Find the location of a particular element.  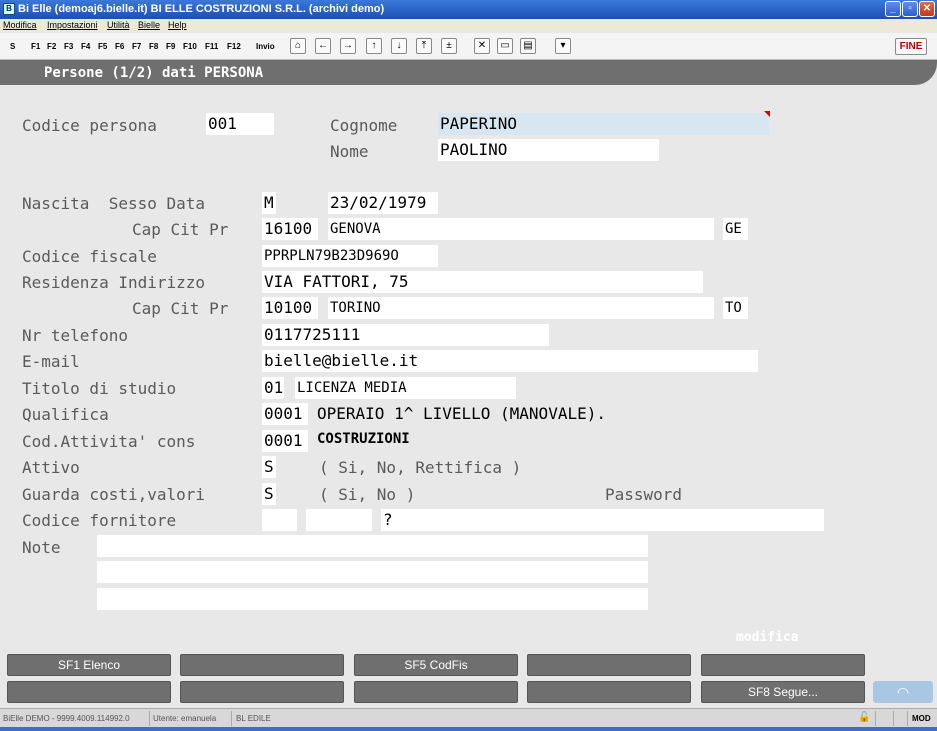

hint-guarda-costi: ( Si, No ) is located at coordinates (367, 494).